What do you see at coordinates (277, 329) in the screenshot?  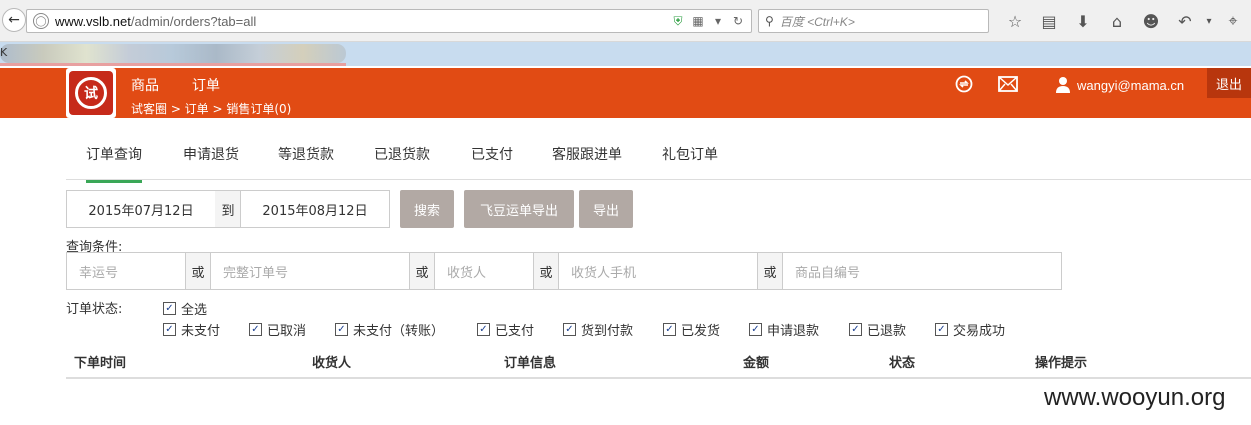 I see `checkbox-cancelled: ✓ 已取消` at bounding box center [277, 329].